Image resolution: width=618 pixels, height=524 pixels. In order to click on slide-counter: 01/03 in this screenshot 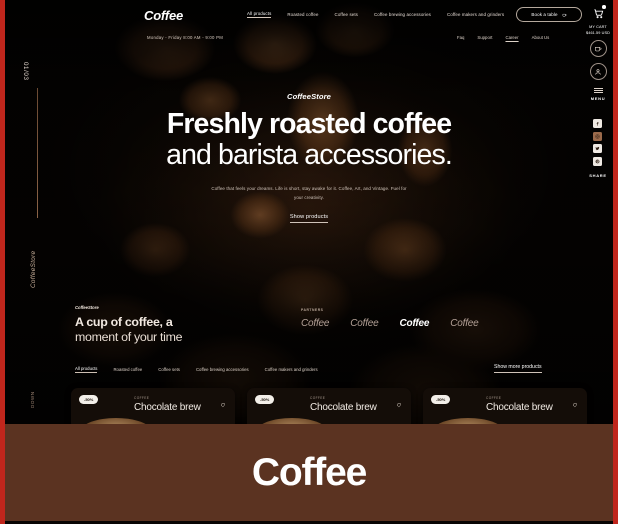, I will do `click(25, 71)`.